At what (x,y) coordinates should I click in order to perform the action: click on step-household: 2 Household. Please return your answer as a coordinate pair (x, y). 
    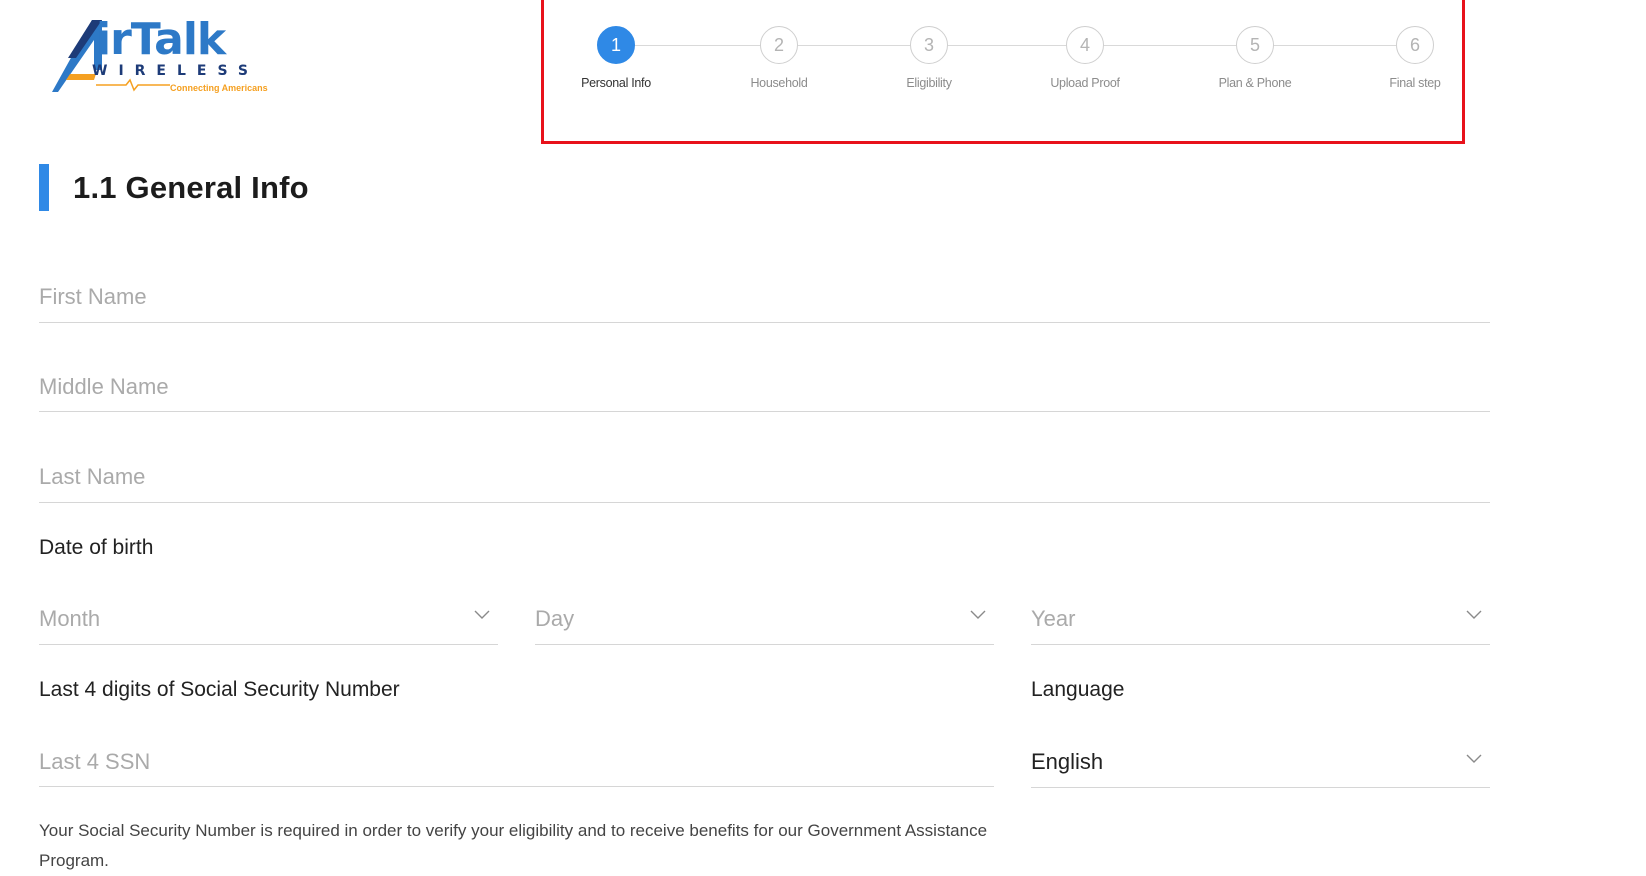
    Looking at the image, I should click on (779, 58).